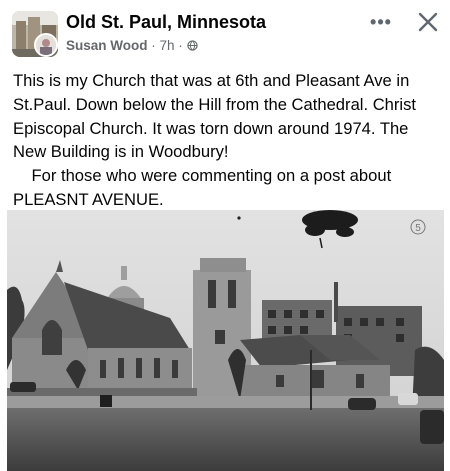 The image size is (450, 471). What do you see at coordinates (167, 45) in the screenshot?
I see `post-time: 7h` at bounding box center [167, 45].